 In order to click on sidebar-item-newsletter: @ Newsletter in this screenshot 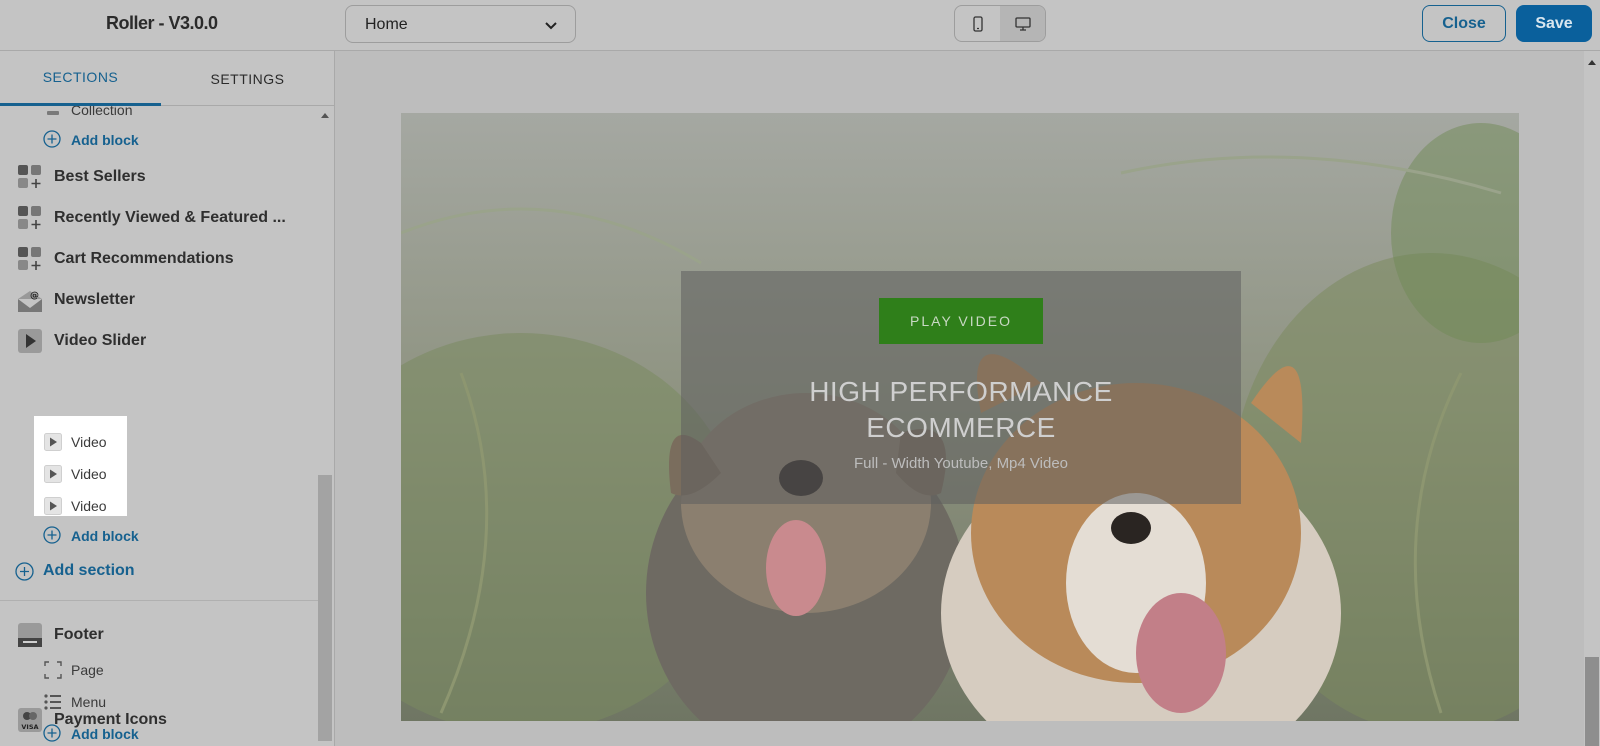, I will do `click(159, 299)`.